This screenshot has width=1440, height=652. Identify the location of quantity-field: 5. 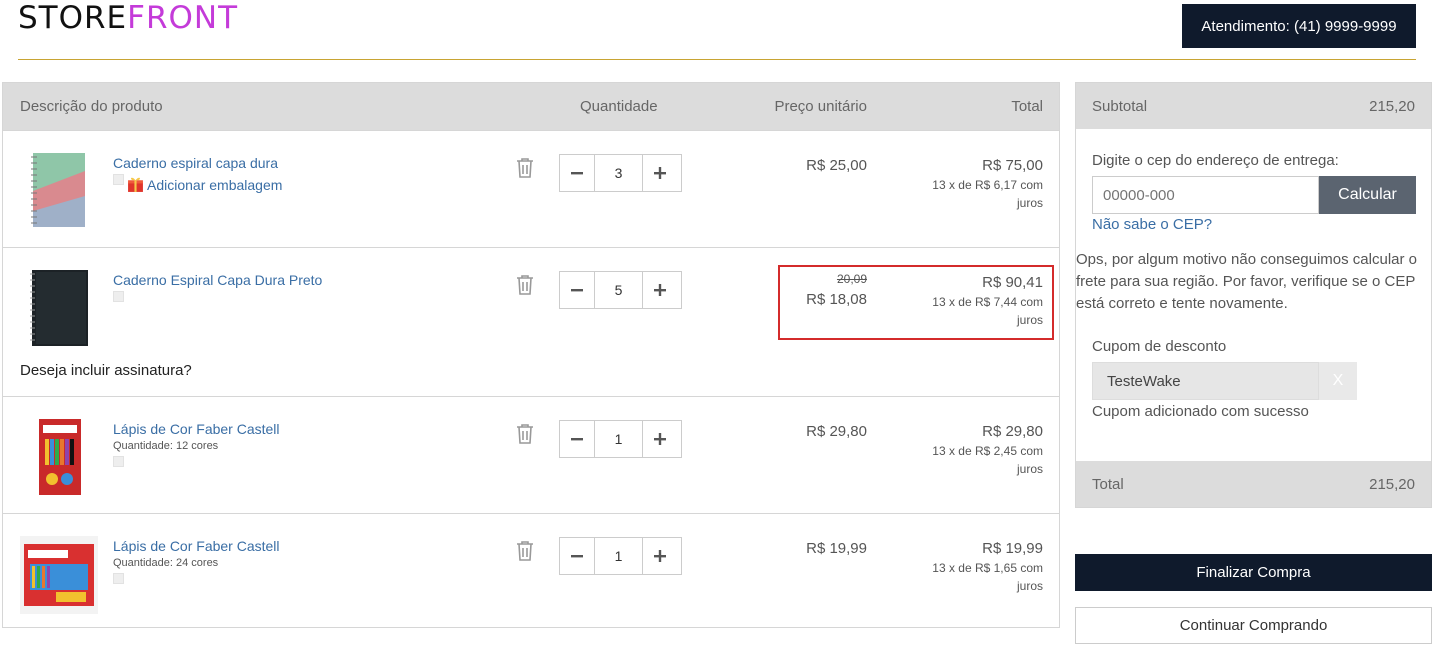
(618, 290).